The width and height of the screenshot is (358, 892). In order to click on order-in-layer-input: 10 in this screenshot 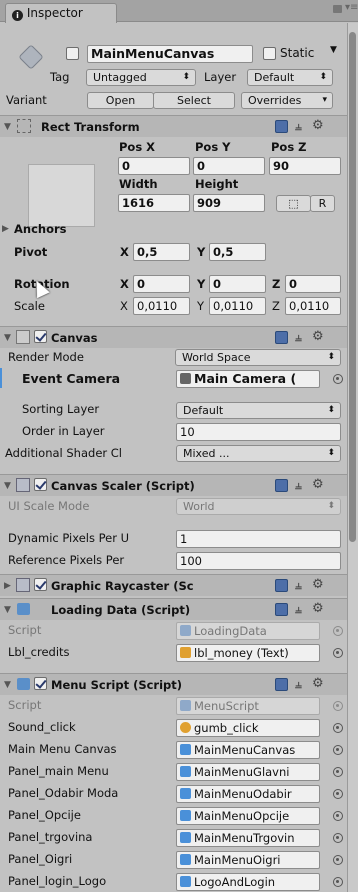, I will do `click(258, 432)`.